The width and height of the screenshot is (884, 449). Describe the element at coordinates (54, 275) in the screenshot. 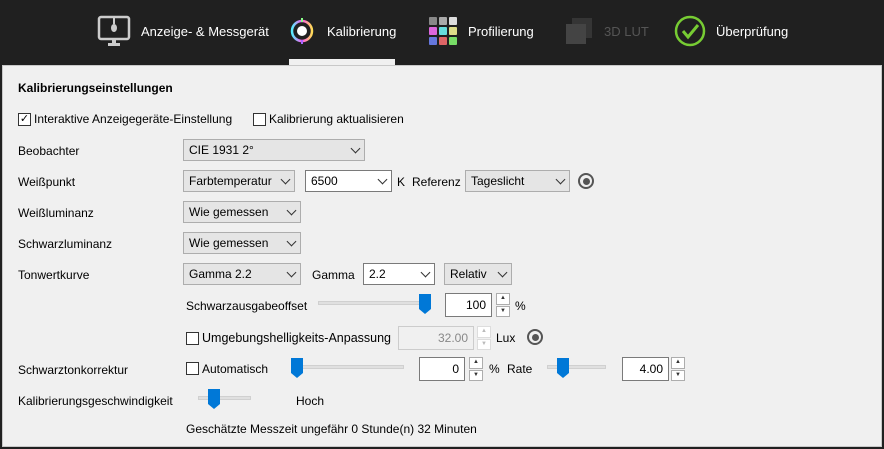

I see `tone-curve-label: Tonwertkurve` at that location.